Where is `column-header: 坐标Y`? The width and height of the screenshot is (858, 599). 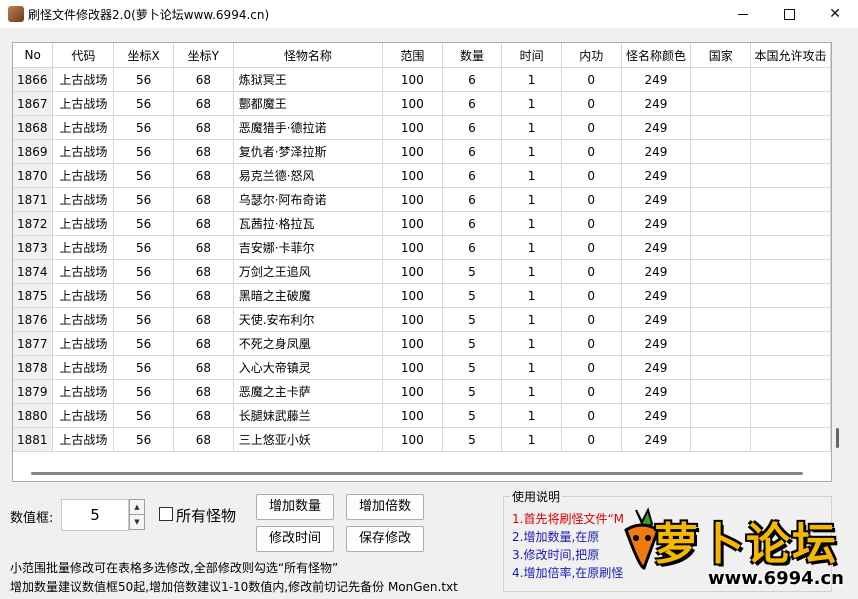 column-header: 坐标Y is located at coordinates (203, 55).